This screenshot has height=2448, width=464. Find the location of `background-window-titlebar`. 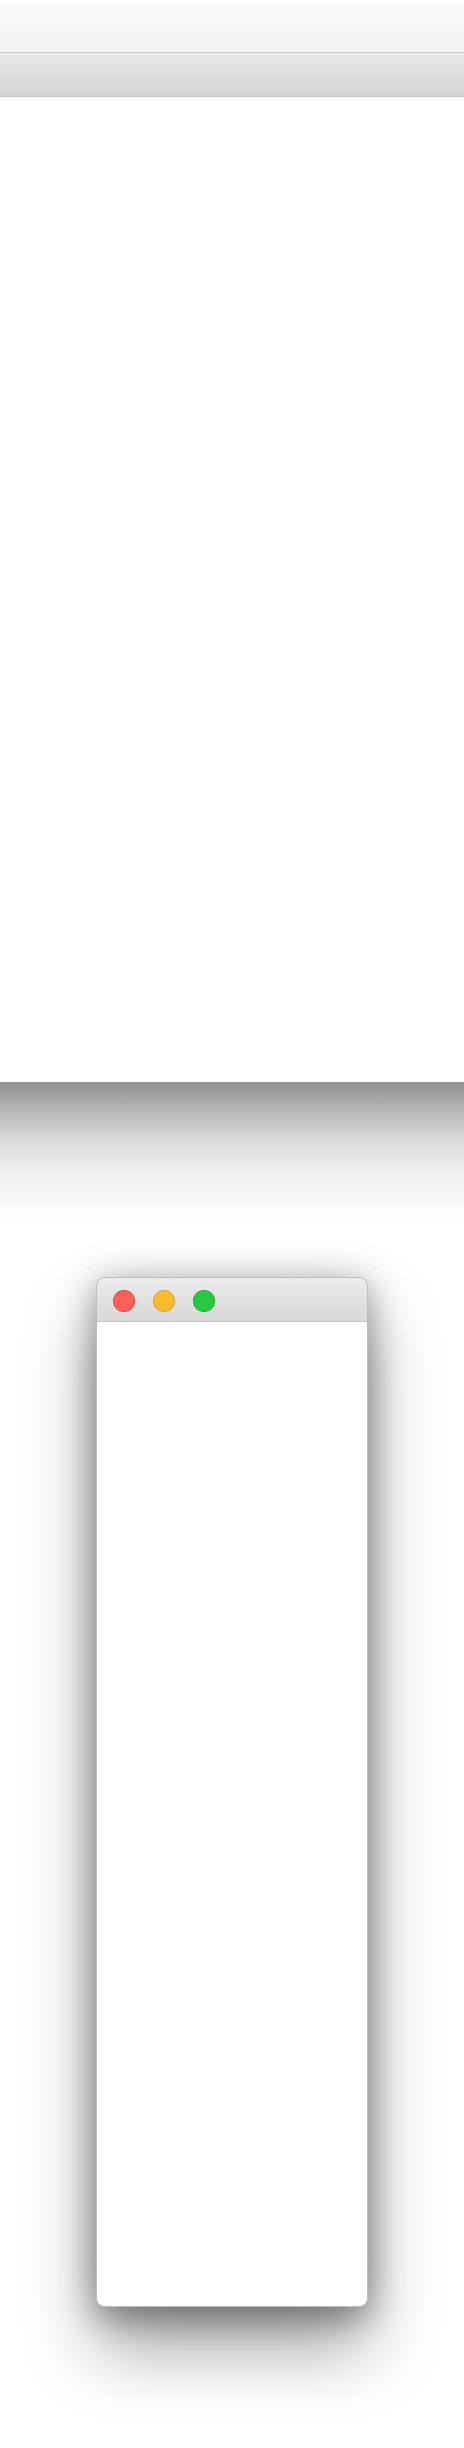

background-window-titlebar is located at coordinates (232, 74).